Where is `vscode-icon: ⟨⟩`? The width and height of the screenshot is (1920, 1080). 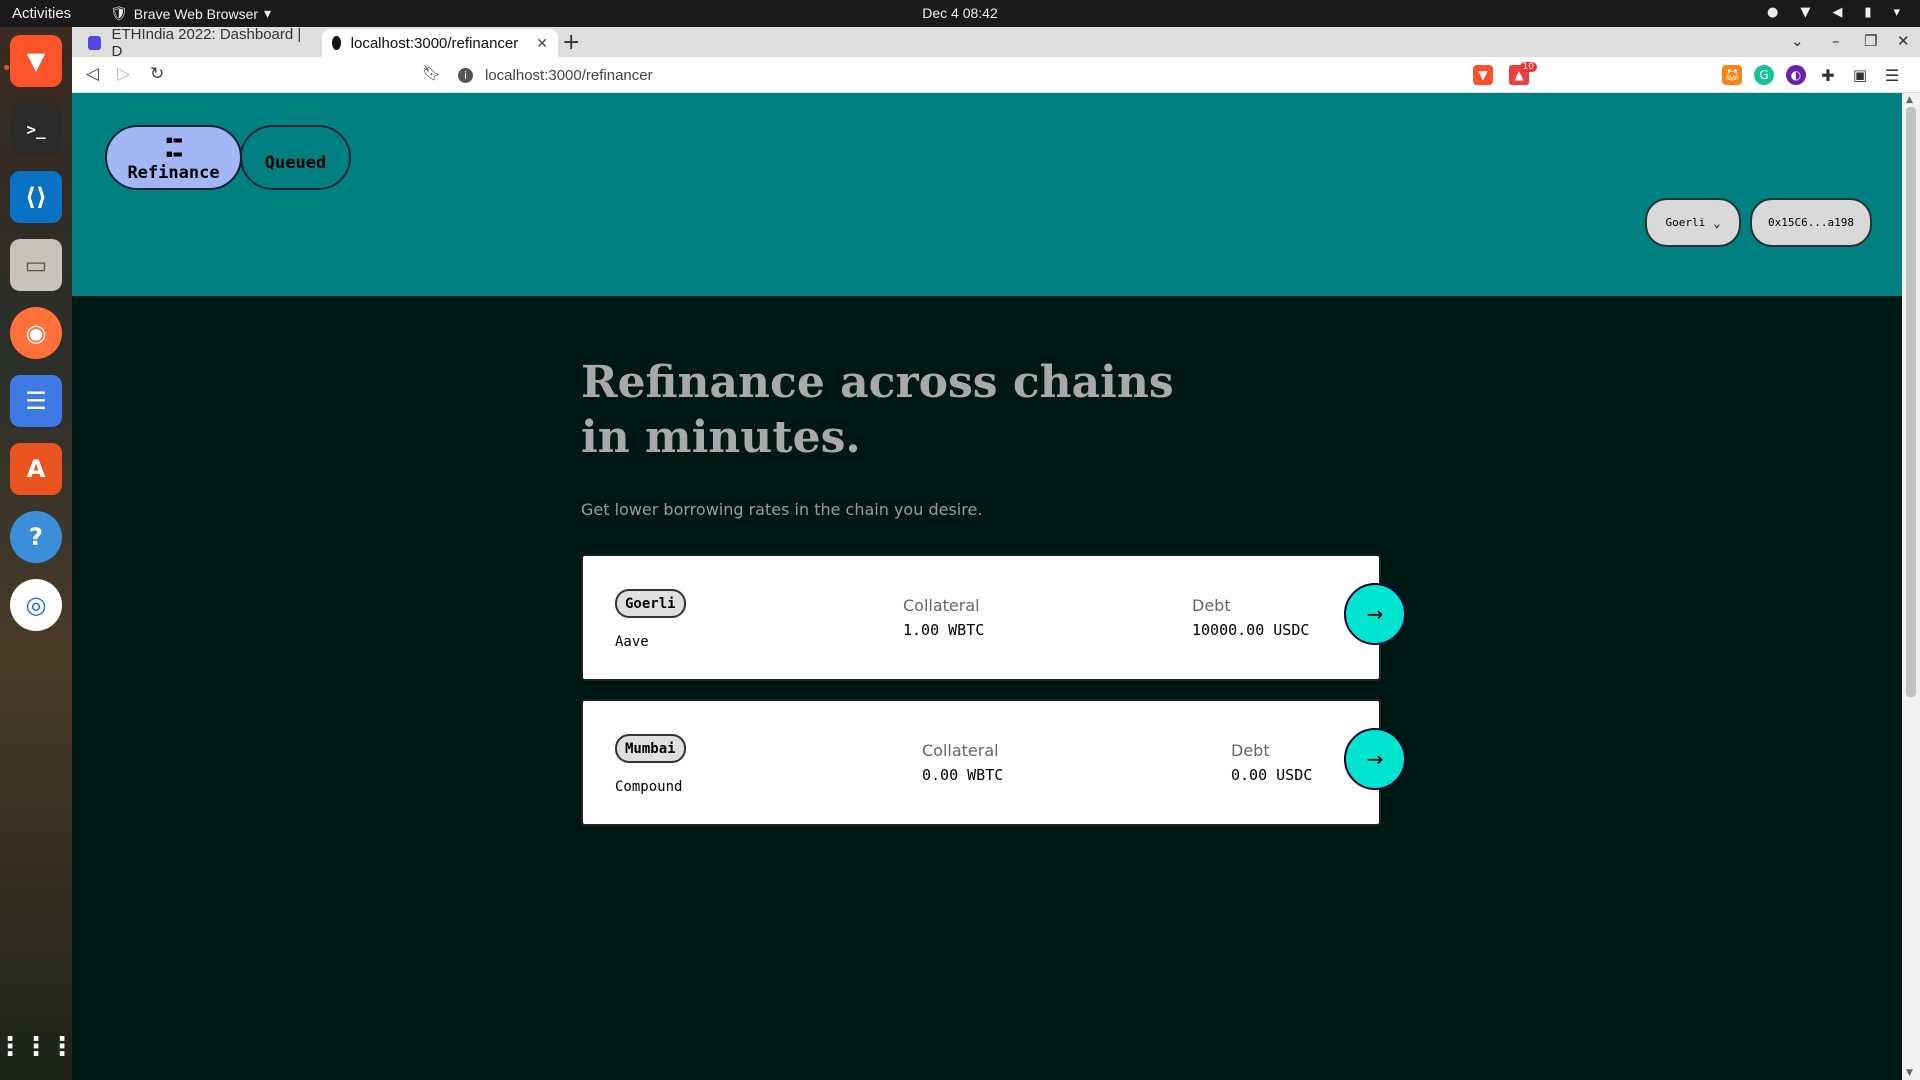
vscode-icon: ⟨⟩ is located at coordinates (36, 197).